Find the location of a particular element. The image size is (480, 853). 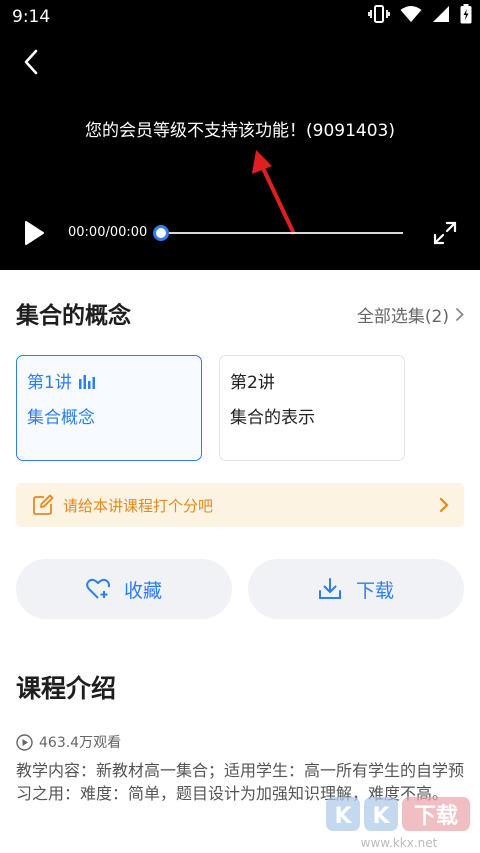

time-display: 00:00/00:00 is located at coordinates (108, 232).